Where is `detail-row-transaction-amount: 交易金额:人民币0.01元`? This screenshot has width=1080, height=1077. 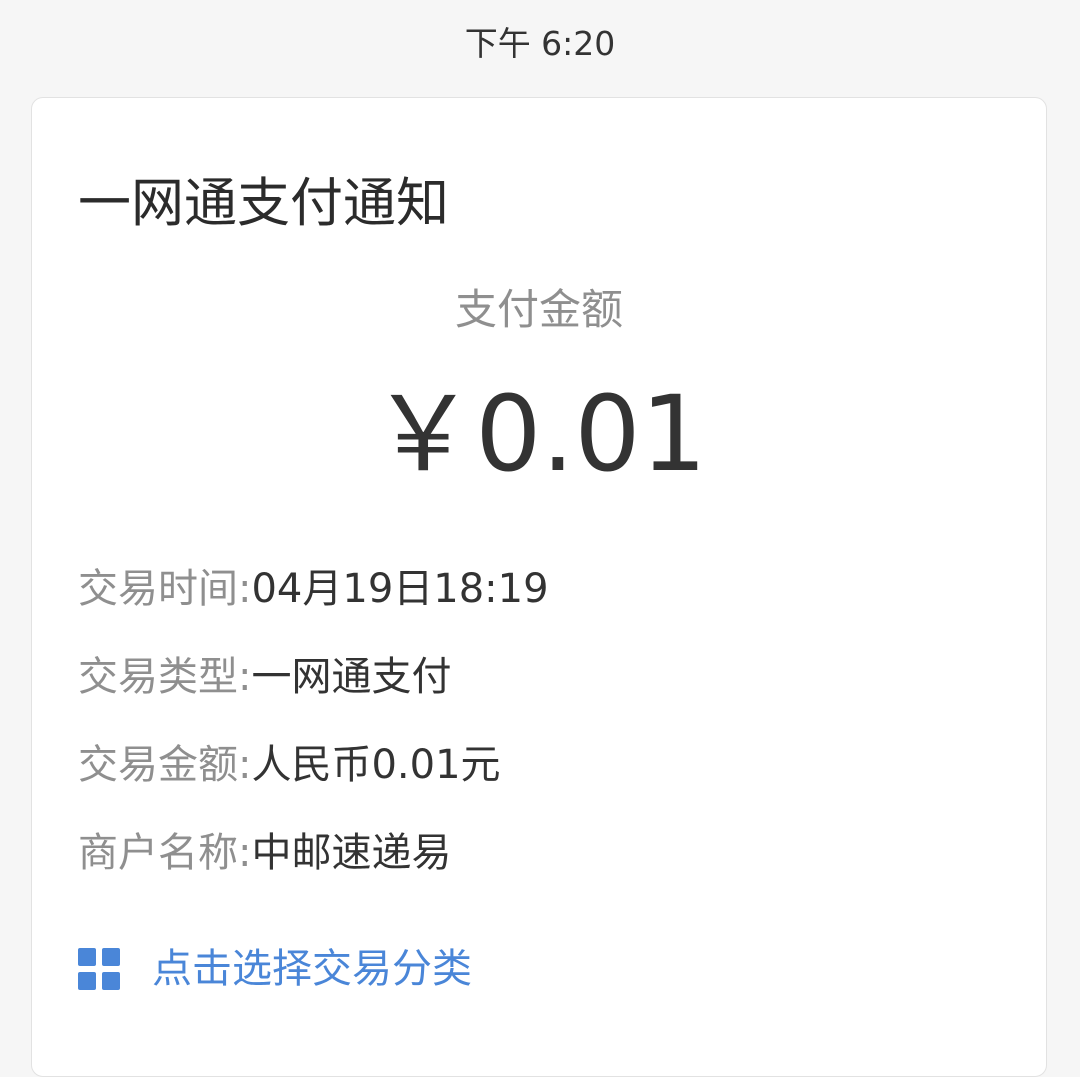
detail-row-transaction-amount: 交易金额:人民币0.01元 is located at coordinates (538, 784).